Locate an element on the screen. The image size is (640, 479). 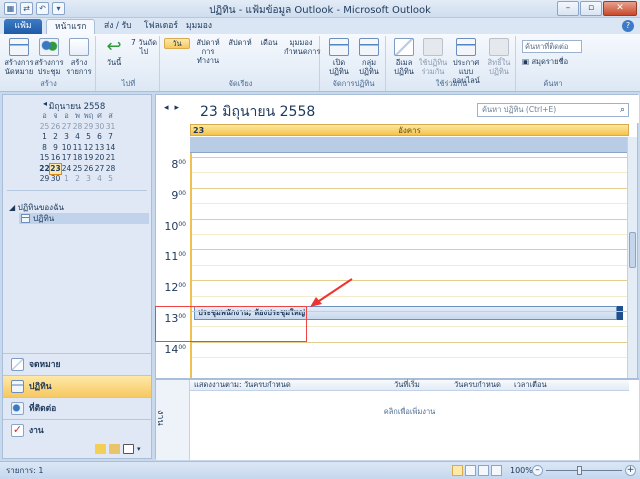
open-calendar-button: เปิดปฏิทิน is located at coordinates (339, 57).